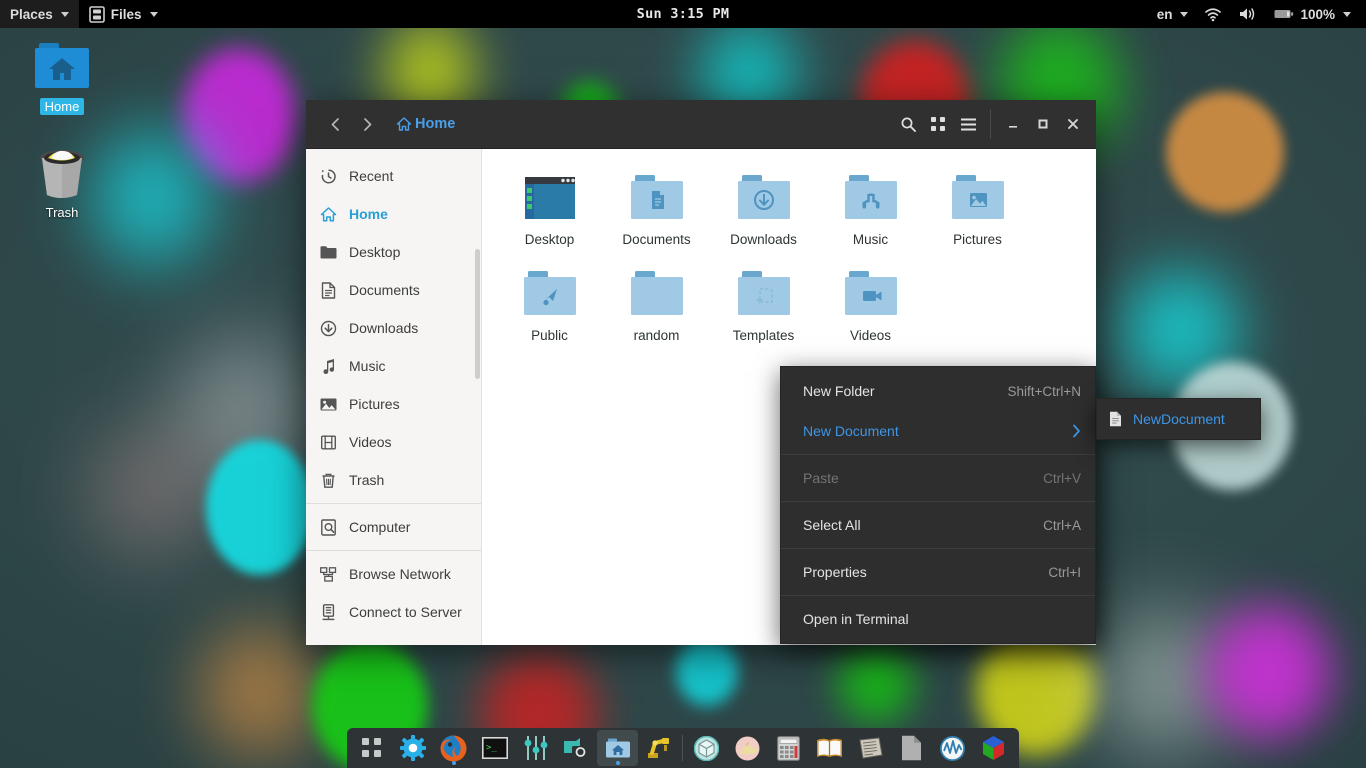  I want to click on file-item-videos: Videos, so click(870, 305).